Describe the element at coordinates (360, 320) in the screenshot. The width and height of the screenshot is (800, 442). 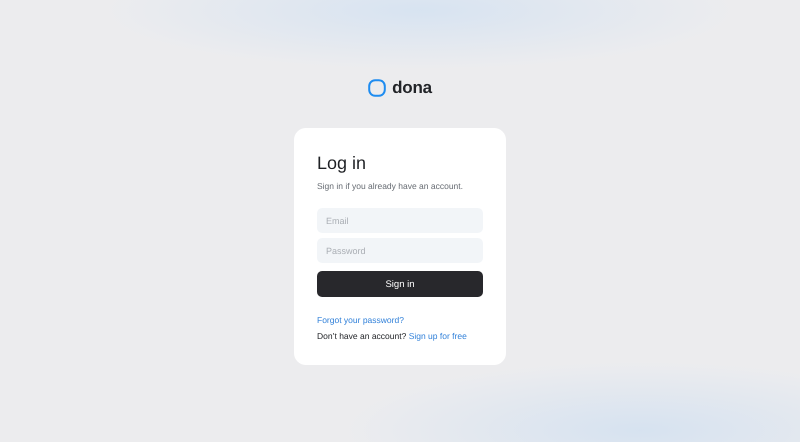
I see `forgot-password-link: Forgot your password?` at that location.